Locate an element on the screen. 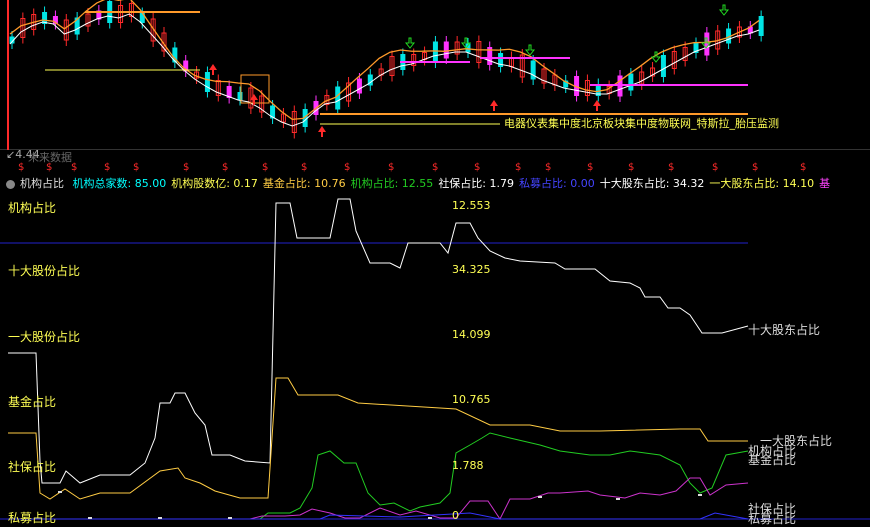 Image resolution: width=870 pixels, height=527 pixels. value-label-top1: 14.099 is located at coordinates (471, 334).